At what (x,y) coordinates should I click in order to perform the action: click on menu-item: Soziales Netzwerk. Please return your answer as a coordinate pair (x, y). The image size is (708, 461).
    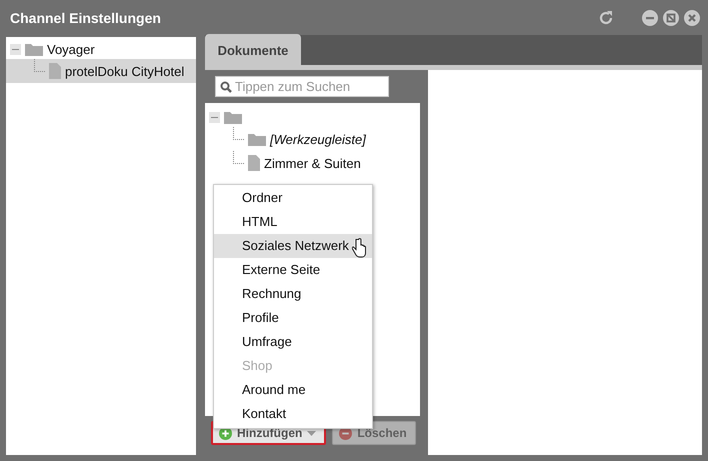
    Looking at the image, I should click on (293, 246).